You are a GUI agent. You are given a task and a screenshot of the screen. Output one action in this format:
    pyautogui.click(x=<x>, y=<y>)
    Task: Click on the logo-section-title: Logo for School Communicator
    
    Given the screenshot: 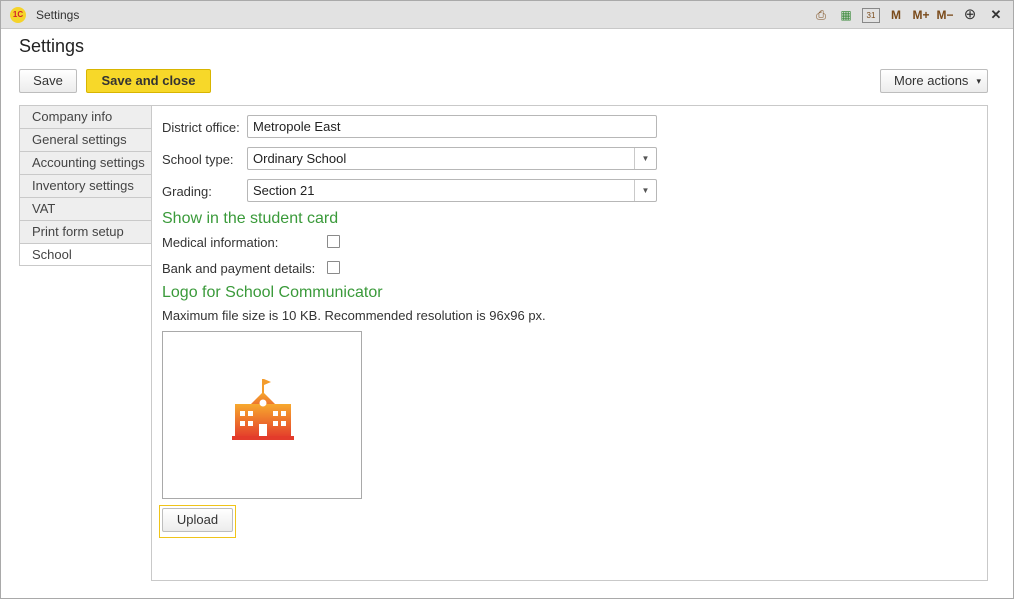 What is the action you would take?
    pyautogui.click(x=272, y=292)
    